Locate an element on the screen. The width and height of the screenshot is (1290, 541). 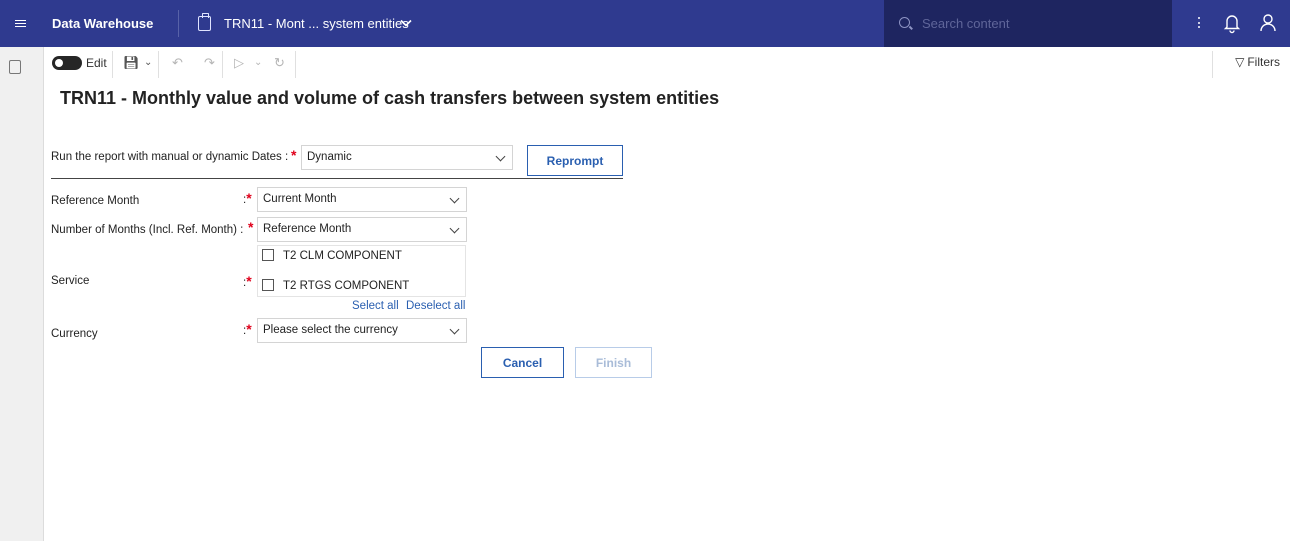
select-all-link: Select all is located at coordinates (375, 306).